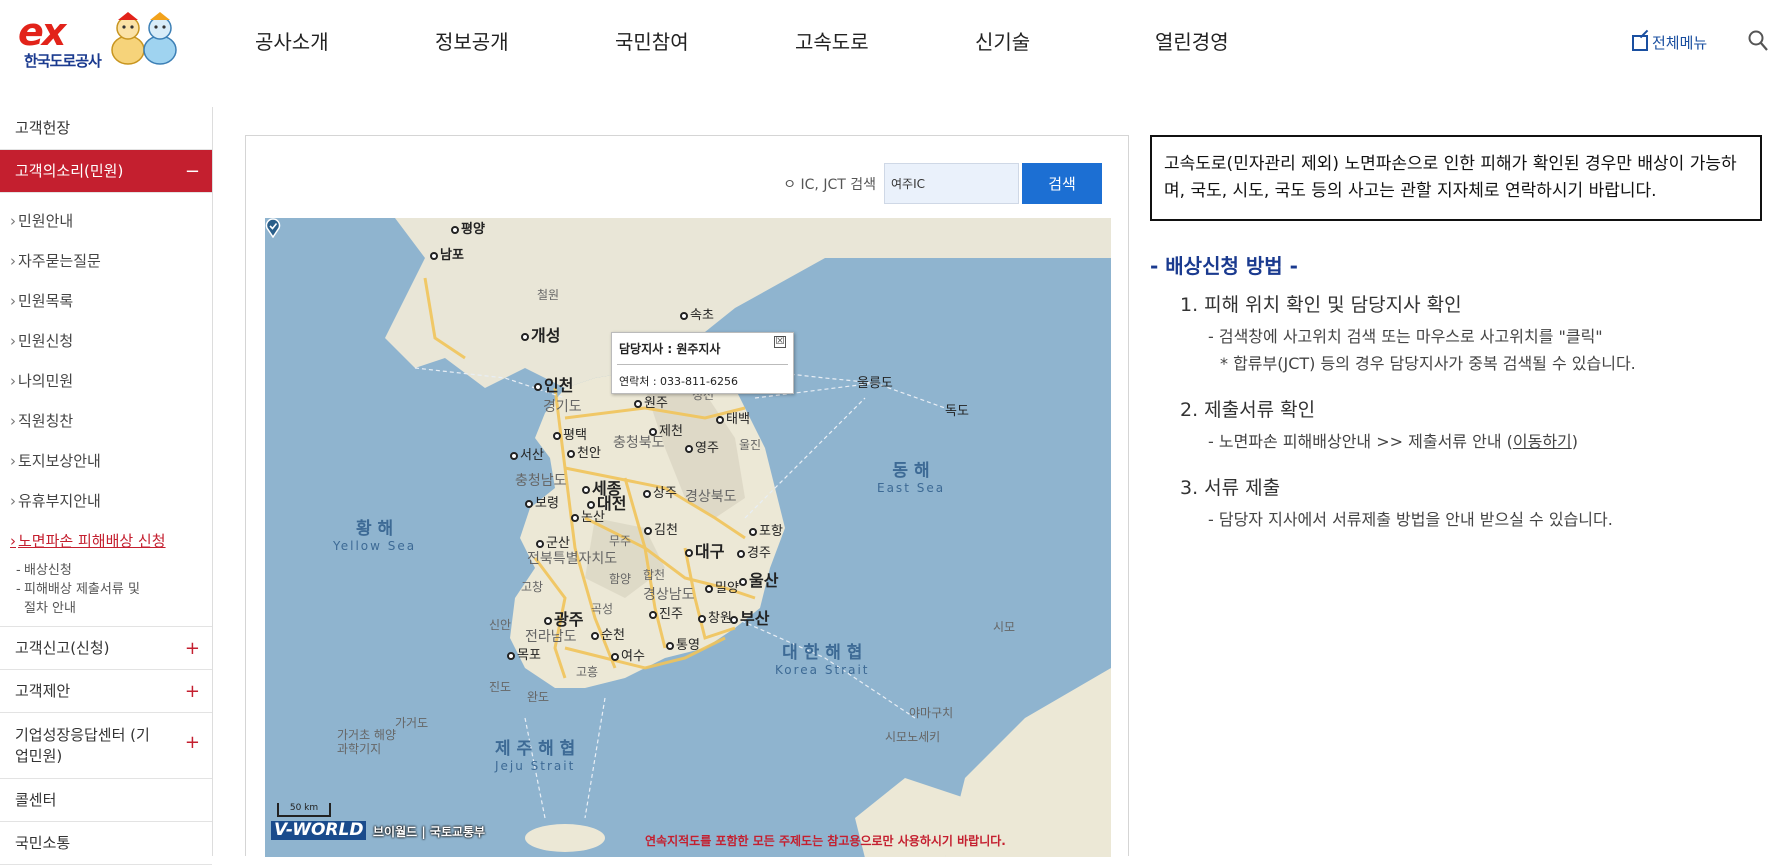 The width and height of the screenshot is (1773, 865). Describe the element at coordinates (540, 334) in the screenshot. I see `map-label: 개성` at that location.